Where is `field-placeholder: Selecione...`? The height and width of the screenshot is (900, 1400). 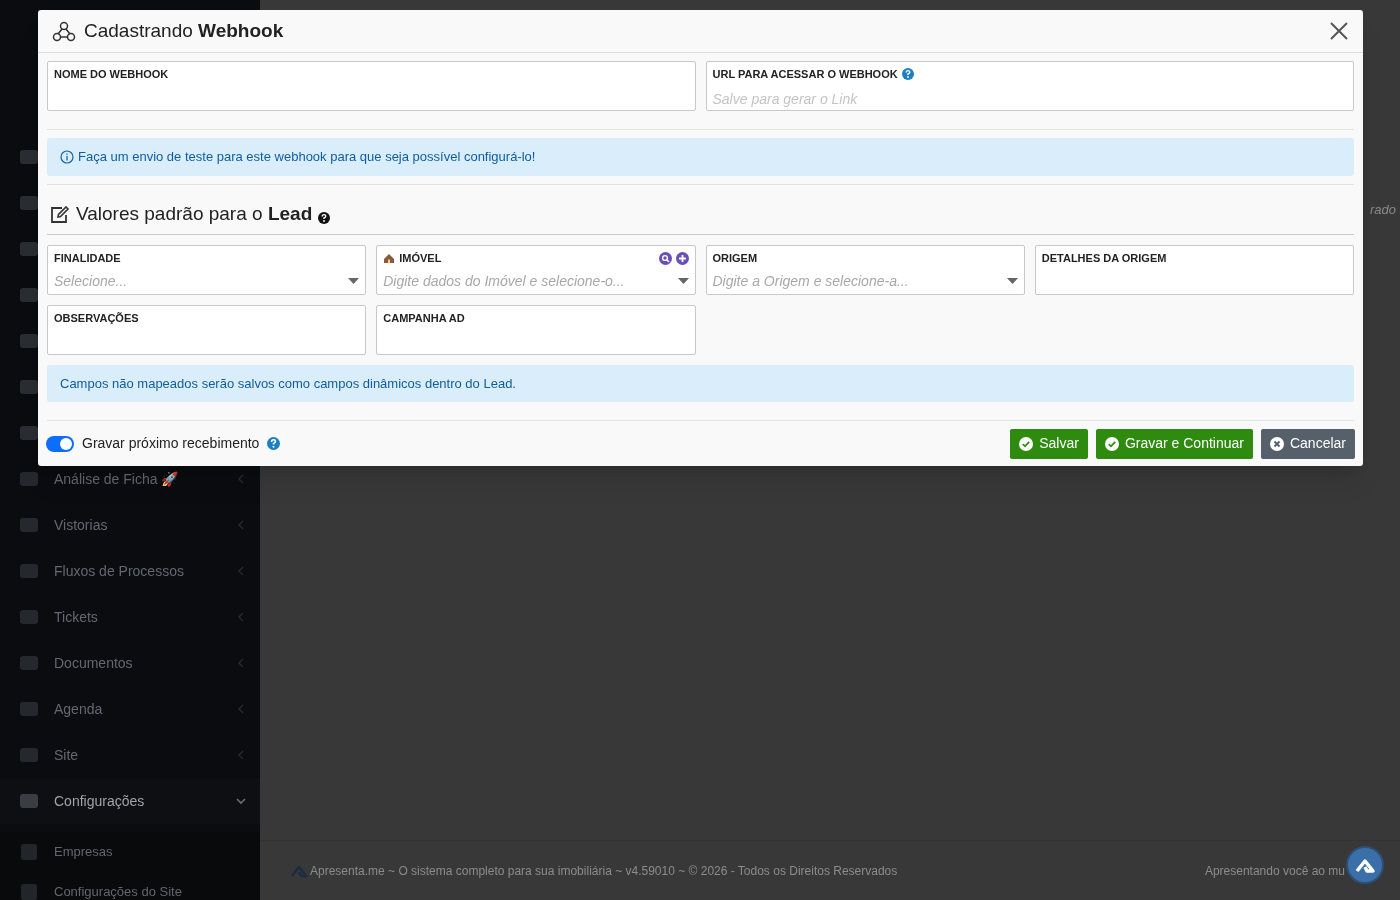 field-placeholder: Selecione... is located at coordinates (91, 281).